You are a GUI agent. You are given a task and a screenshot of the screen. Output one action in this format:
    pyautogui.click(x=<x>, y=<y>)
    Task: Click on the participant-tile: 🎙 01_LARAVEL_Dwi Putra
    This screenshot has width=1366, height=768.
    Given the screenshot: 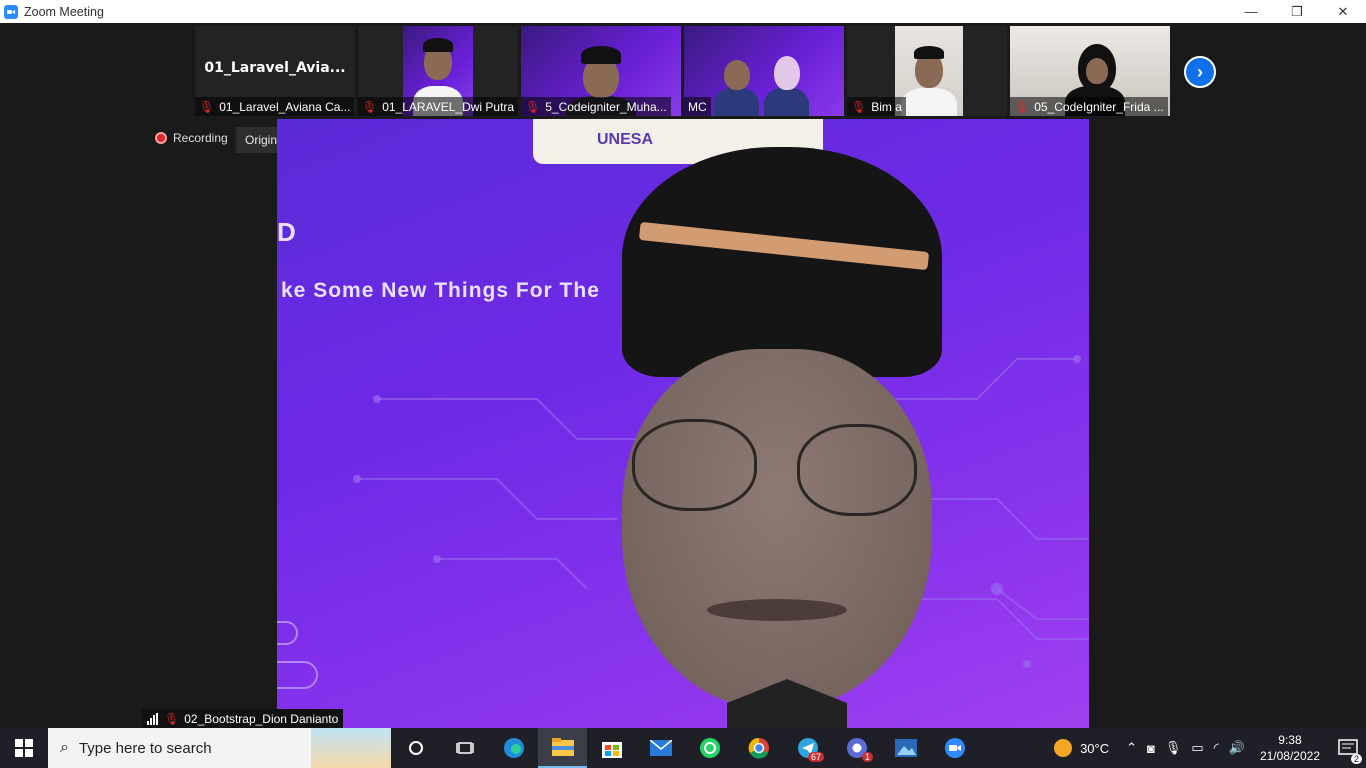 What is the action you would take?
    pyautogui.click(x=438, y=71)
    